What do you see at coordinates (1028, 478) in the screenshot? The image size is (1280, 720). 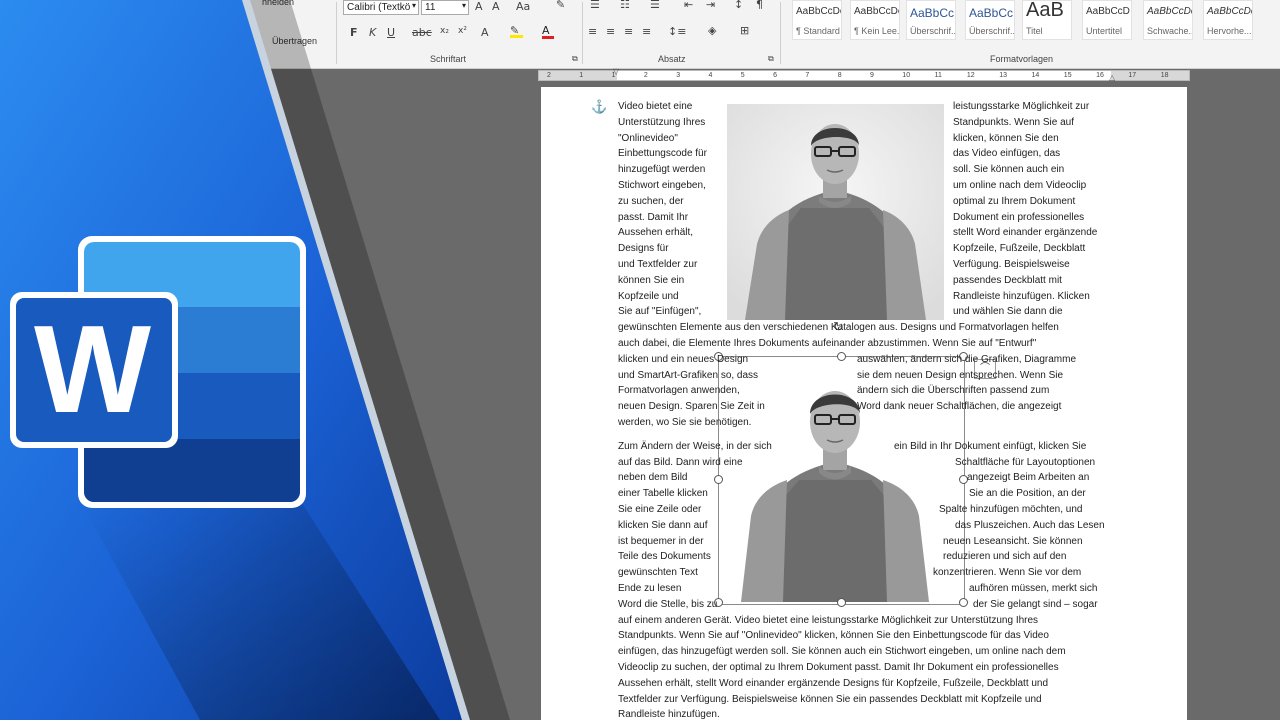 I see `text-line: angezeigt Beim Arbeiten an` at bounding box center [1028, 478].